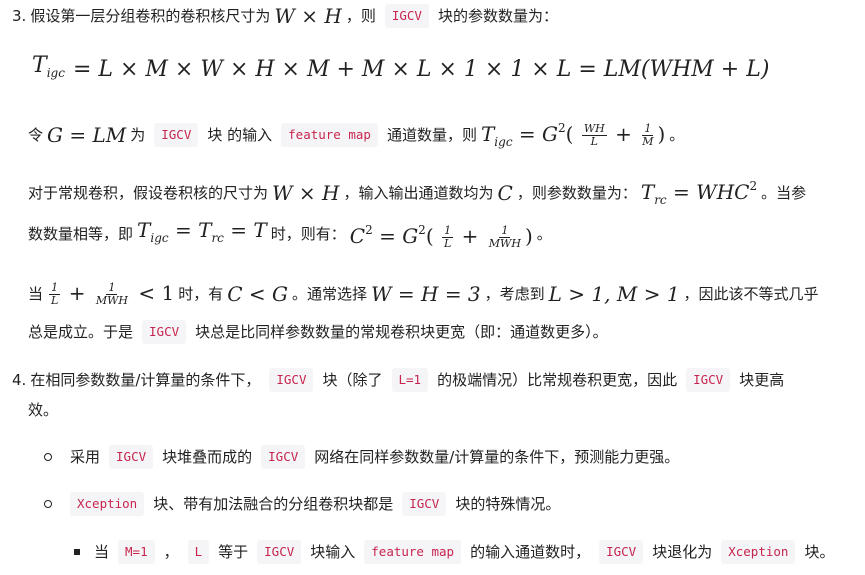 This screenshot has height=575, width=865. Describe the element at coordinates (557, 380) in the screenshot. I see `text: 的极端情况）比常规卷积更宽，因此` at that location.